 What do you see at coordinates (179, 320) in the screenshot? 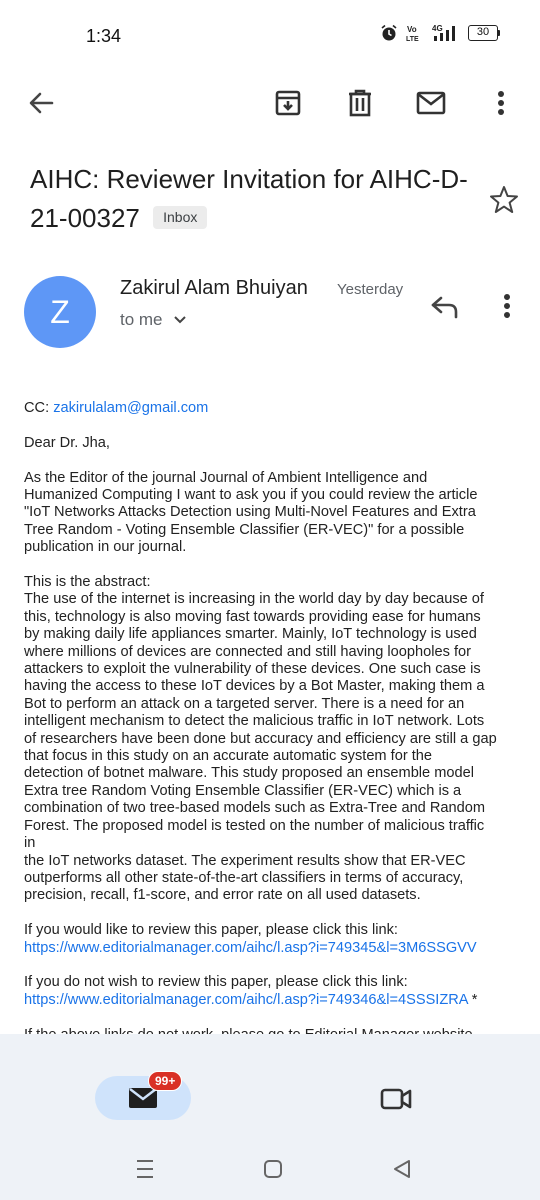
I see `chevron-down-icon` at bounding box center [179, 320].